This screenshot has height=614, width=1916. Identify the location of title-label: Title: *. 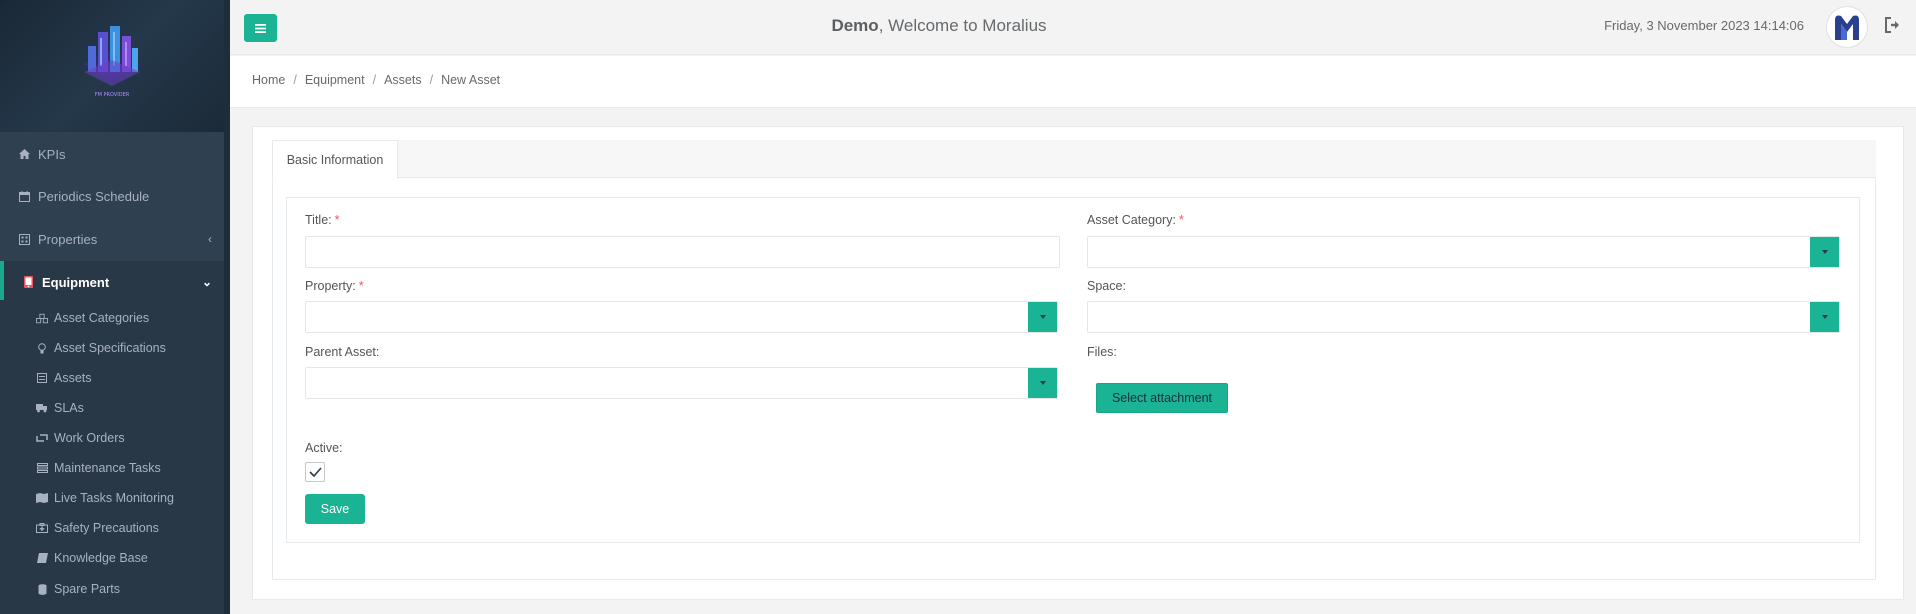
(322, 220).